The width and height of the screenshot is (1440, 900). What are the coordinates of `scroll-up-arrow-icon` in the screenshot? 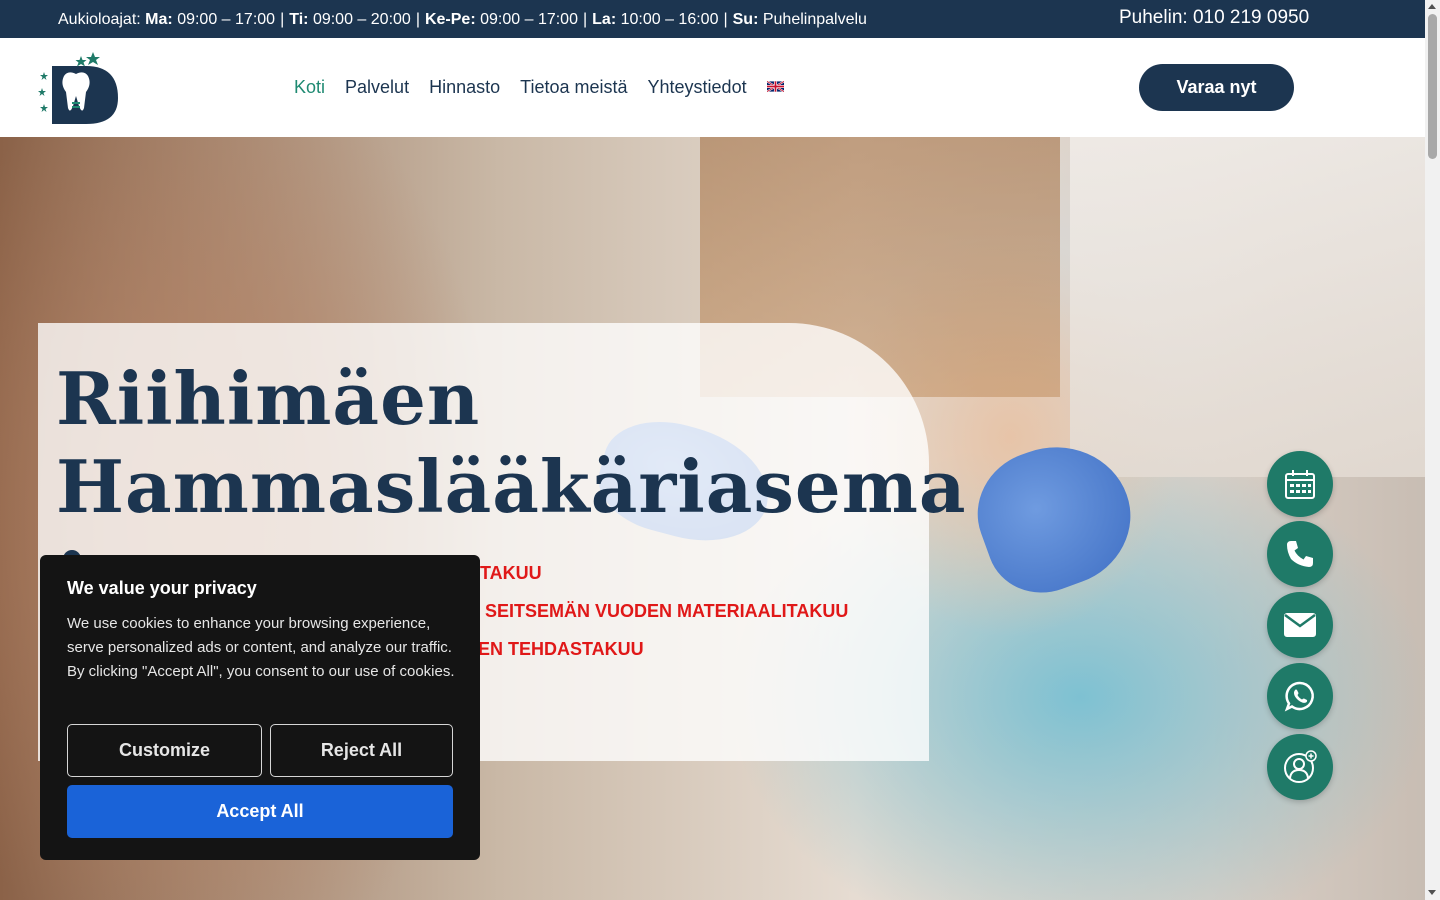 It's located at (1432, 6).